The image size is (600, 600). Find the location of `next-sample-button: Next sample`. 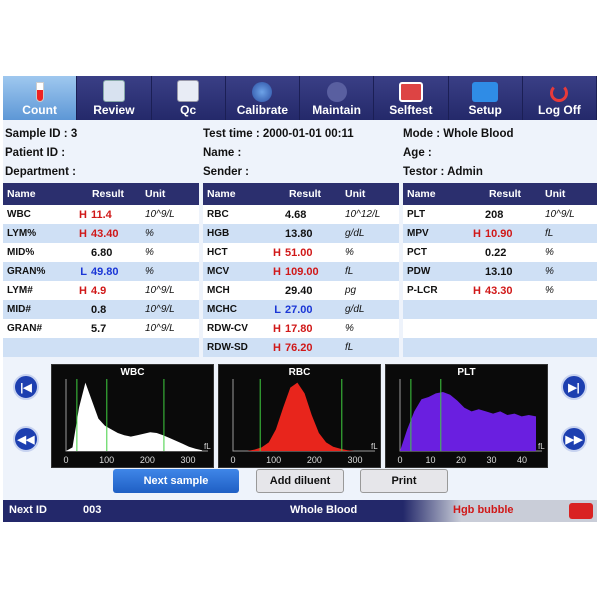

next-sample-button: Next sample is located at coordinates (176, 481).